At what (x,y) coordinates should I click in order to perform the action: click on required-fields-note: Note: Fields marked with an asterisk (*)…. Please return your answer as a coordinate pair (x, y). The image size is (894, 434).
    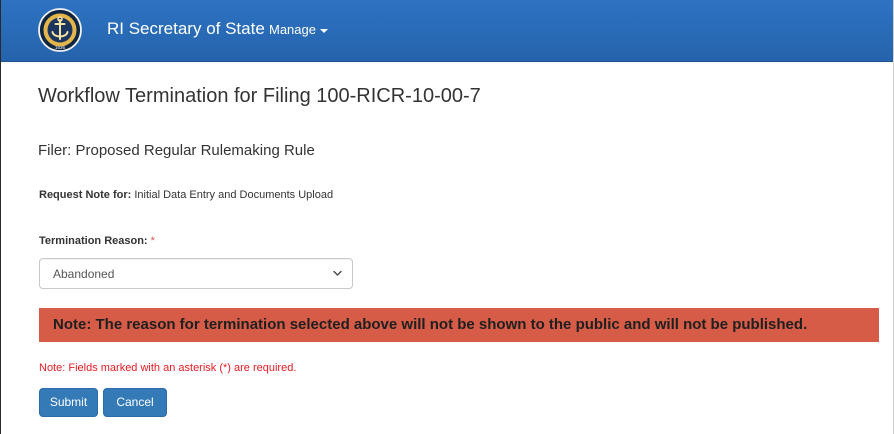
    Looking at the image, I should click on (168, 368).